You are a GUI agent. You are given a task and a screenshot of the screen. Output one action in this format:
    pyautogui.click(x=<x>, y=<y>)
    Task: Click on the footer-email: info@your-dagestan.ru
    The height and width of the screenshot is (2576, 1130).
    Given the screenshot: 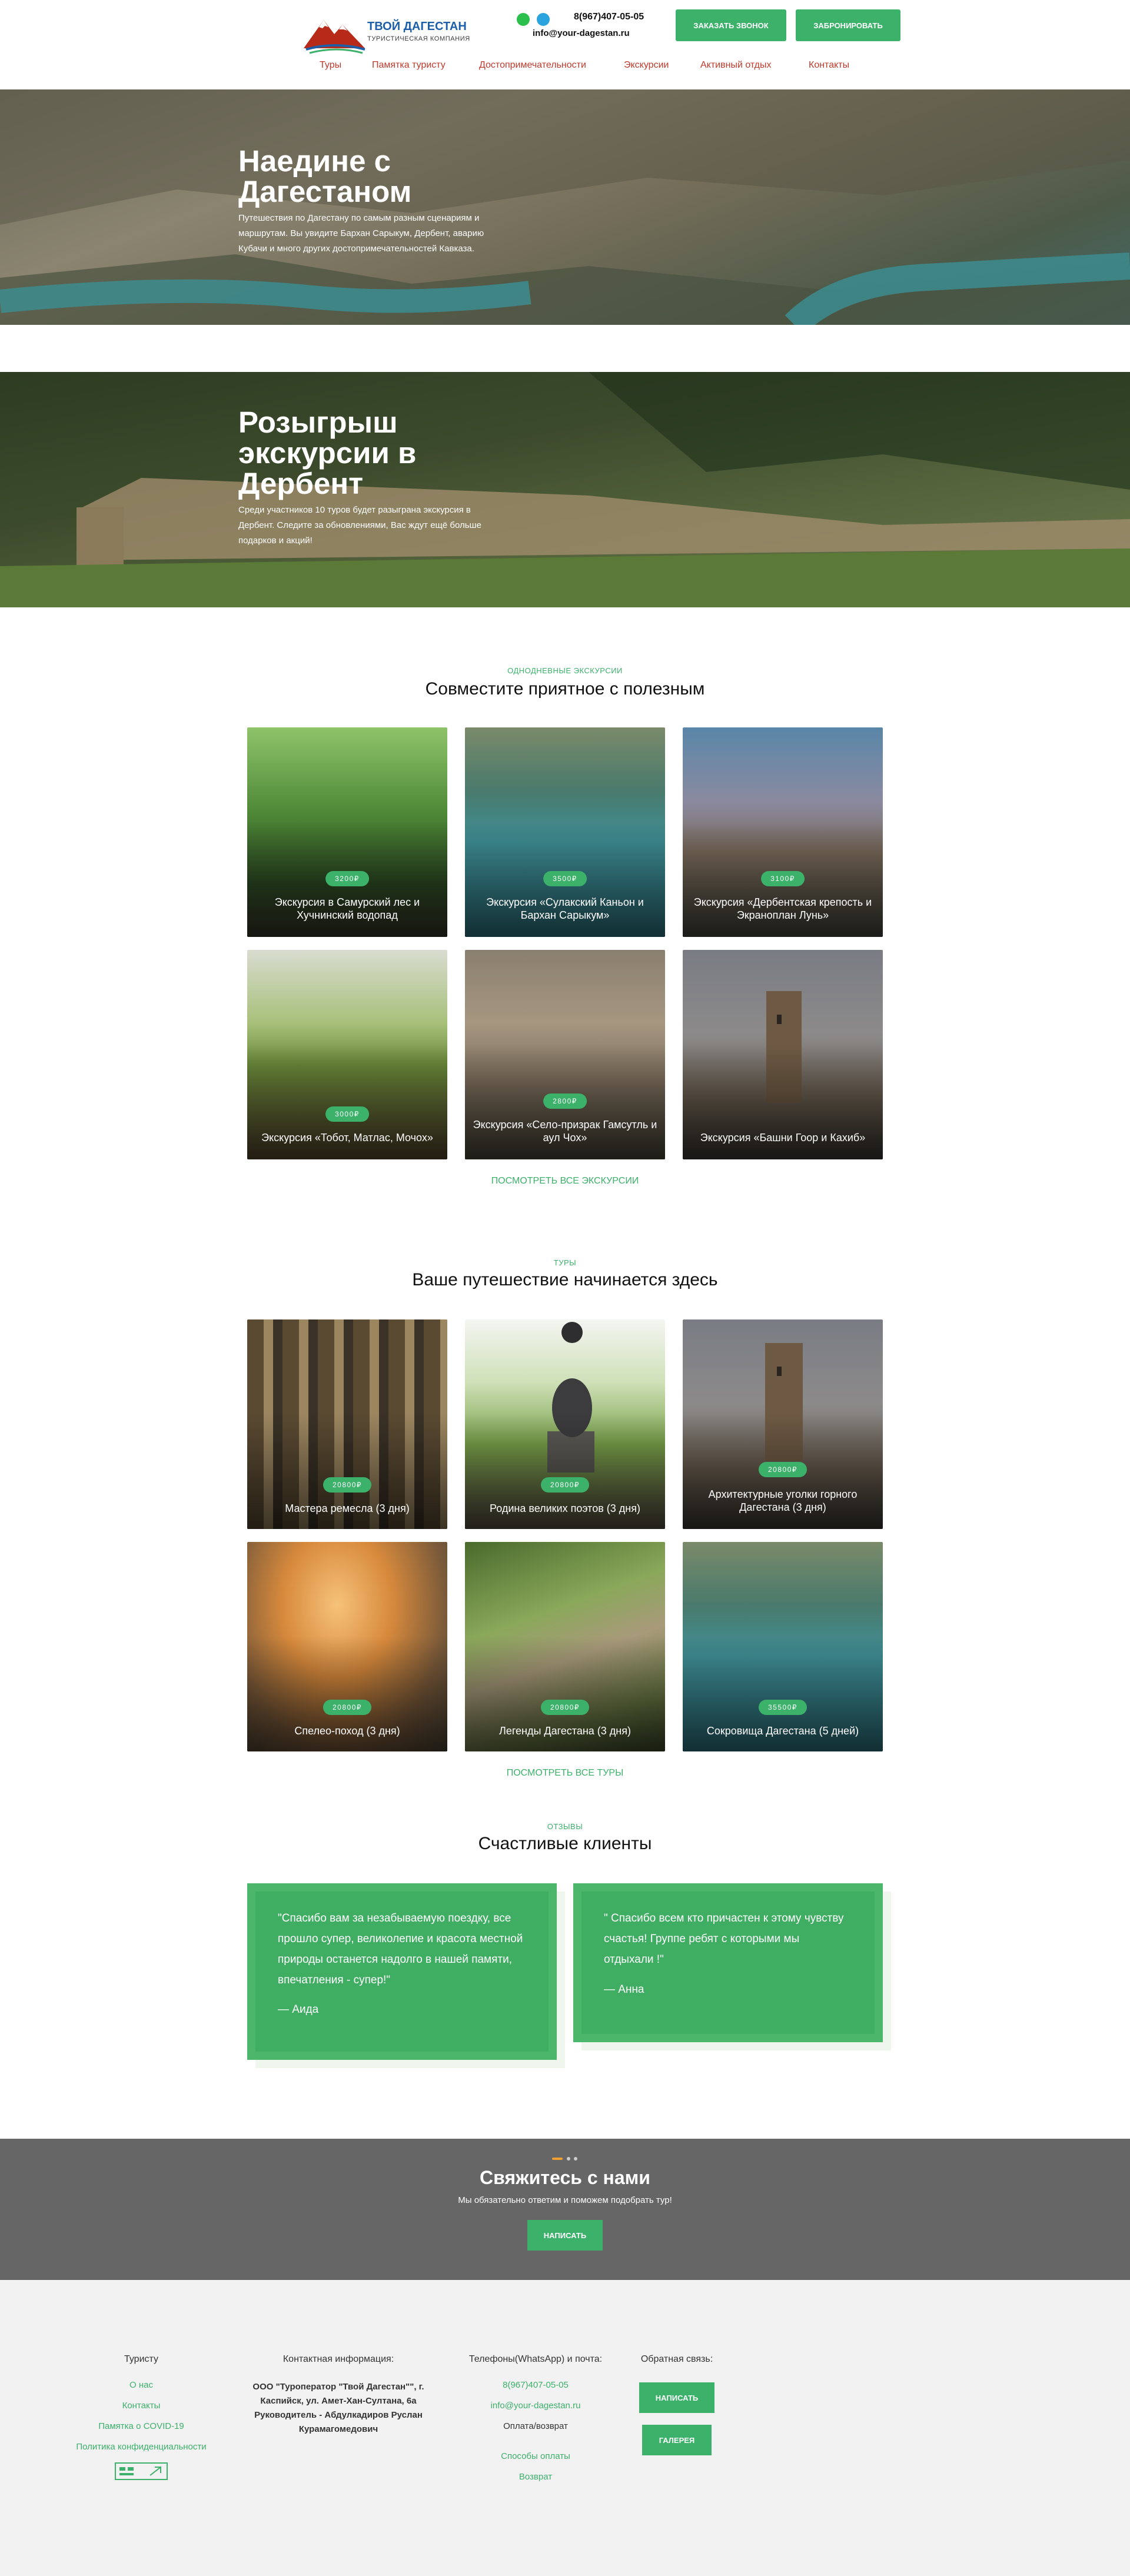 What is the action you would take?
    pyautogui.click(x=535, y=2406)
    